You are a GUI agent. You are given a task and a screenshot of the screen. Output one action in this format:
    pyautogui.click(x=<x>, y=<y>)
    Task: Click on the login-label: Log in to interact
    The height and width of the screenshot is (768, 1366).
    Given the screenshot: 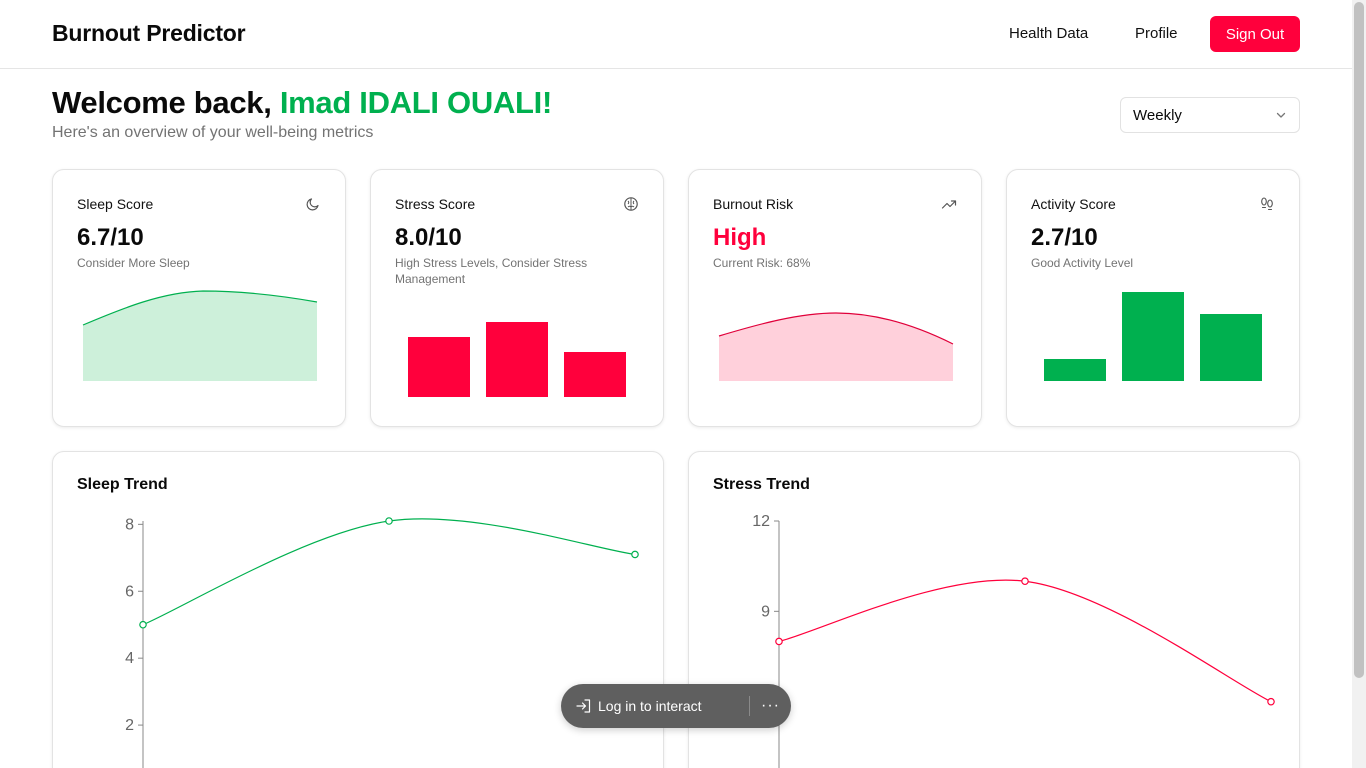 What is the action you would take?
    pyautogui.click(x=650, y=706)
    